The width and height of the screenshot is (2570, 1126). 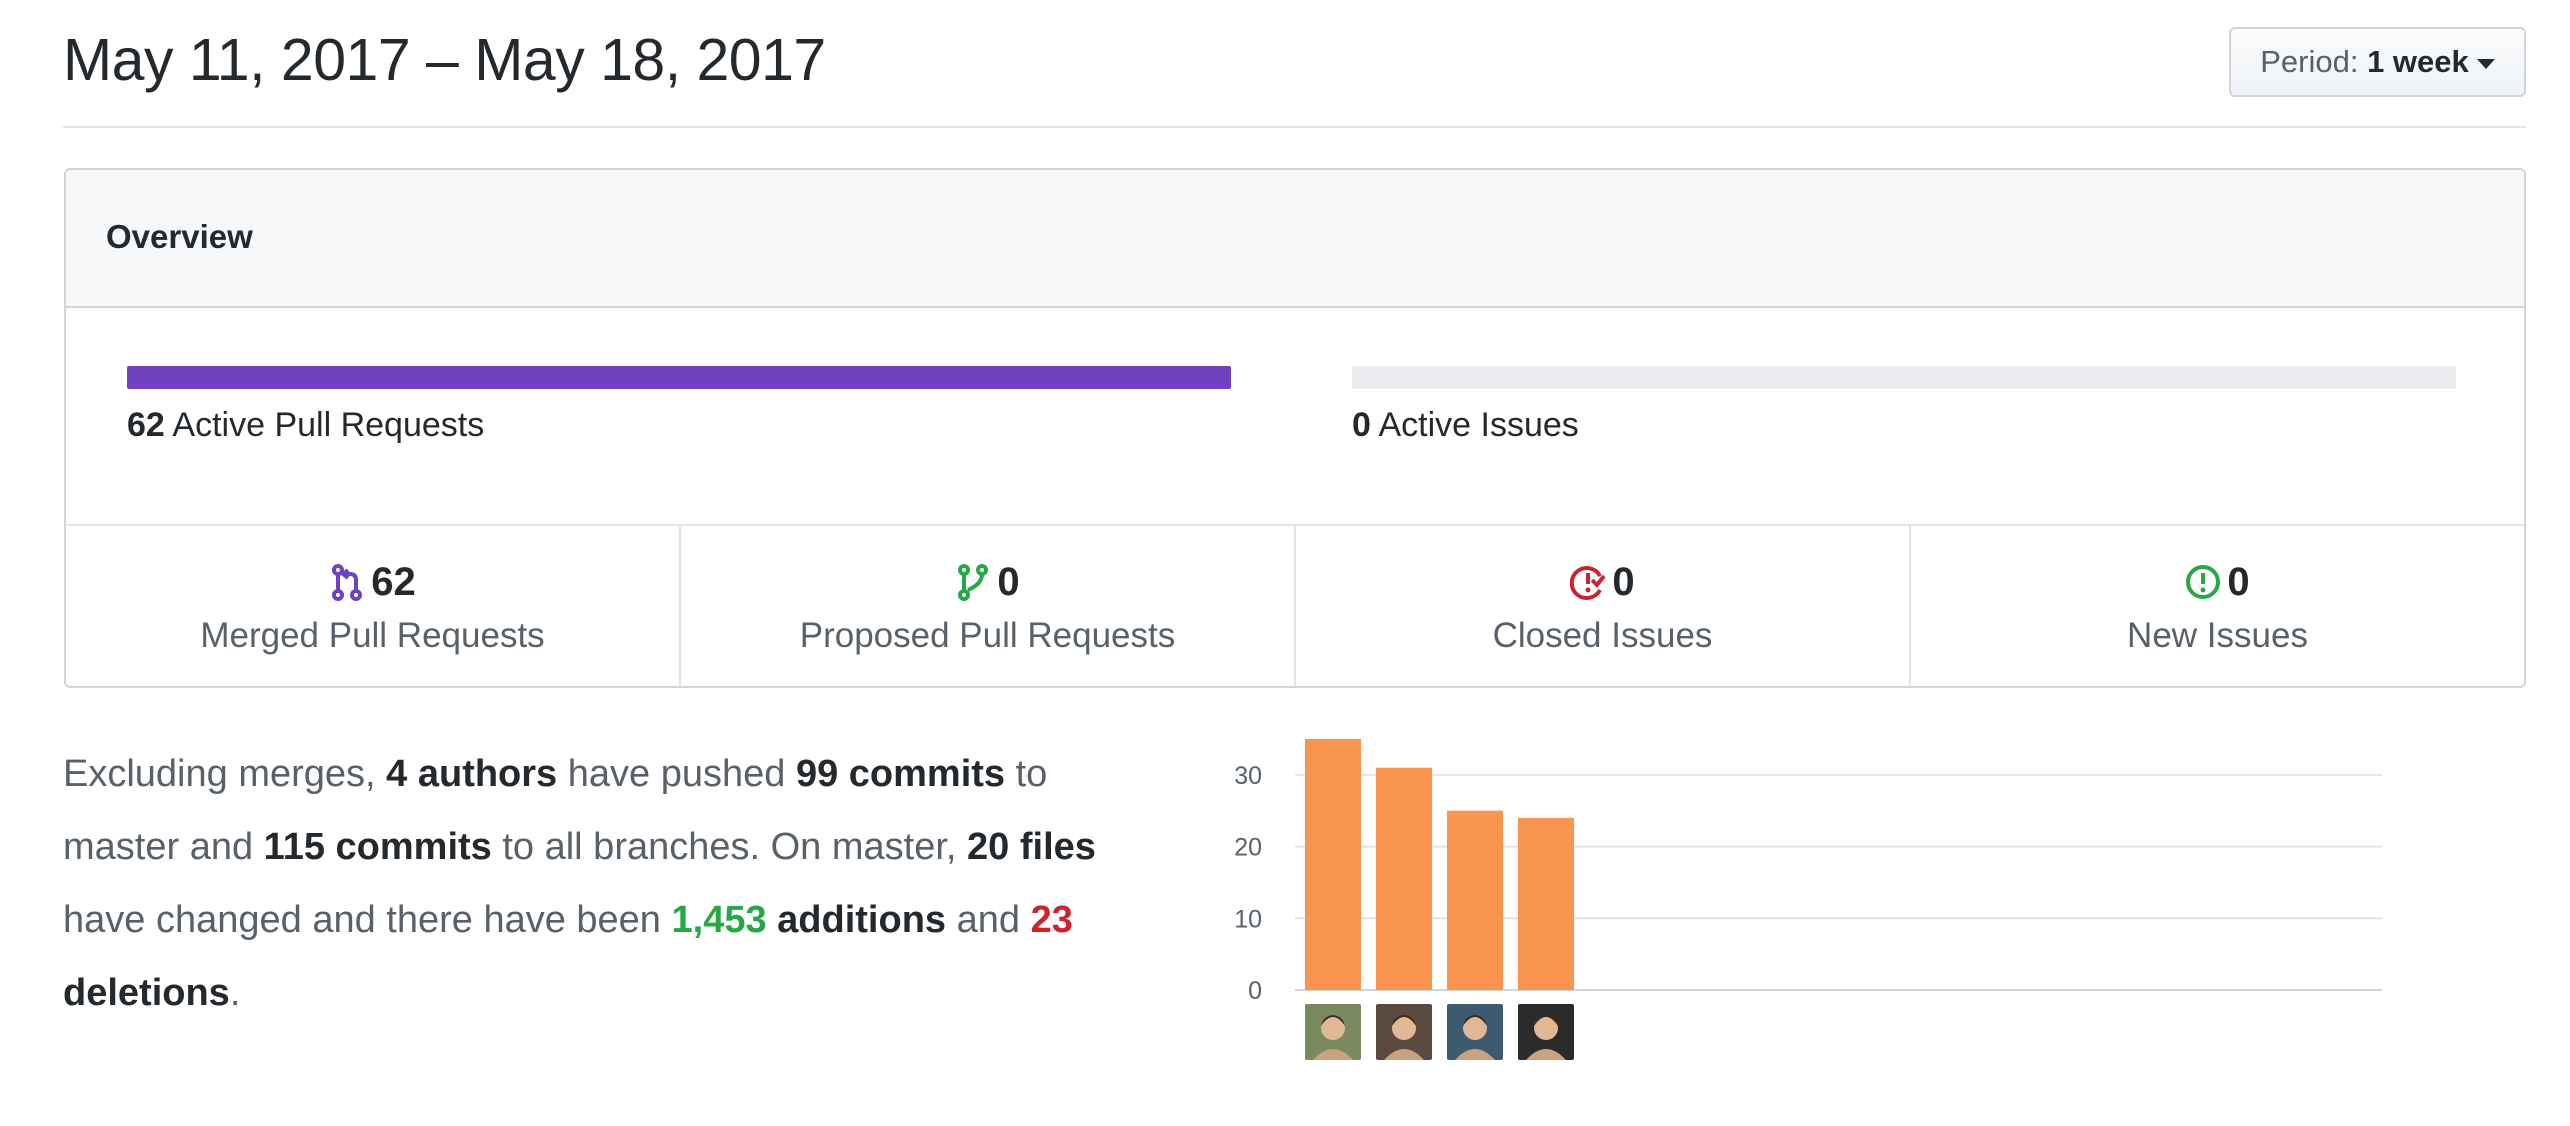 I want to click on proposed-prs-count: 0, so click(x=1008, y=581).